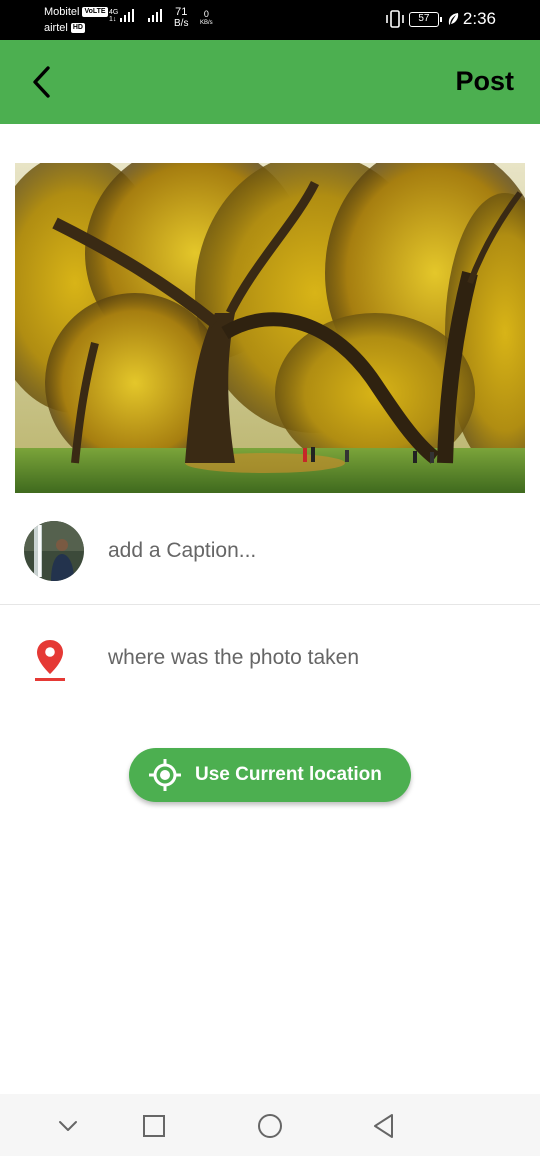  What do you see at coordinates (76, 20) in the screenshot?
I see `carrier-info: Mobitel VoLTE airtel HD` at bounding box center [76, 20].